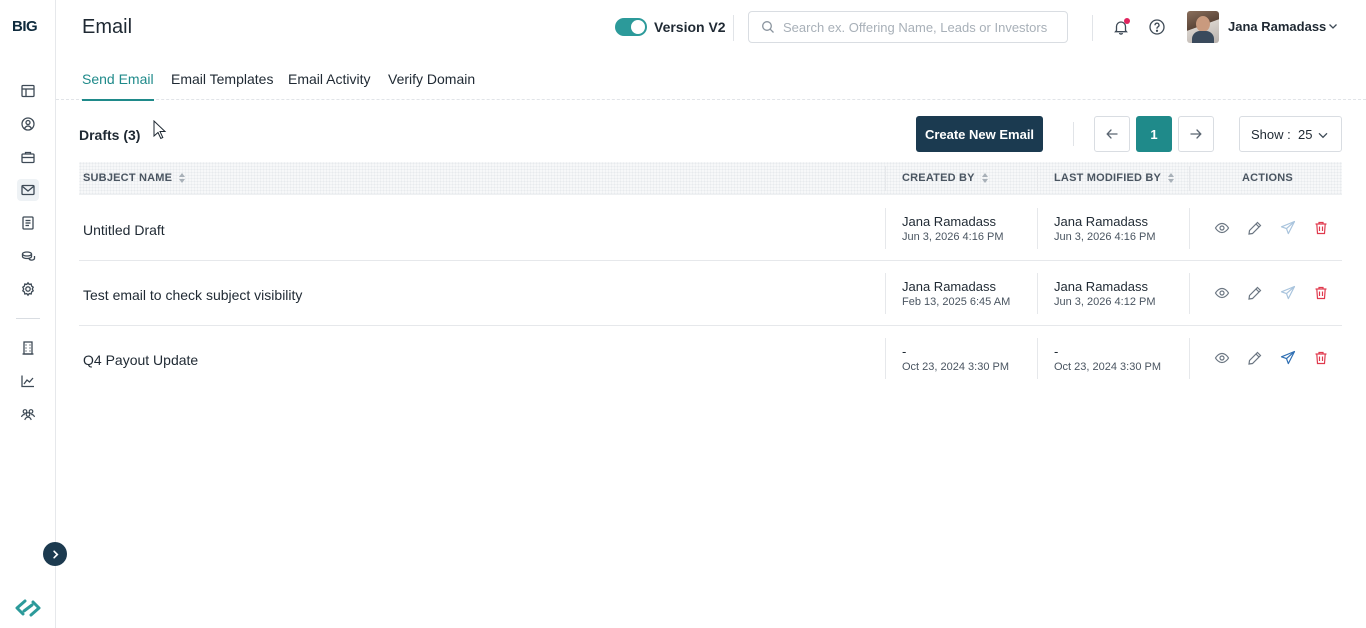  I want to click on briefcase-icon, so click(28, 157).